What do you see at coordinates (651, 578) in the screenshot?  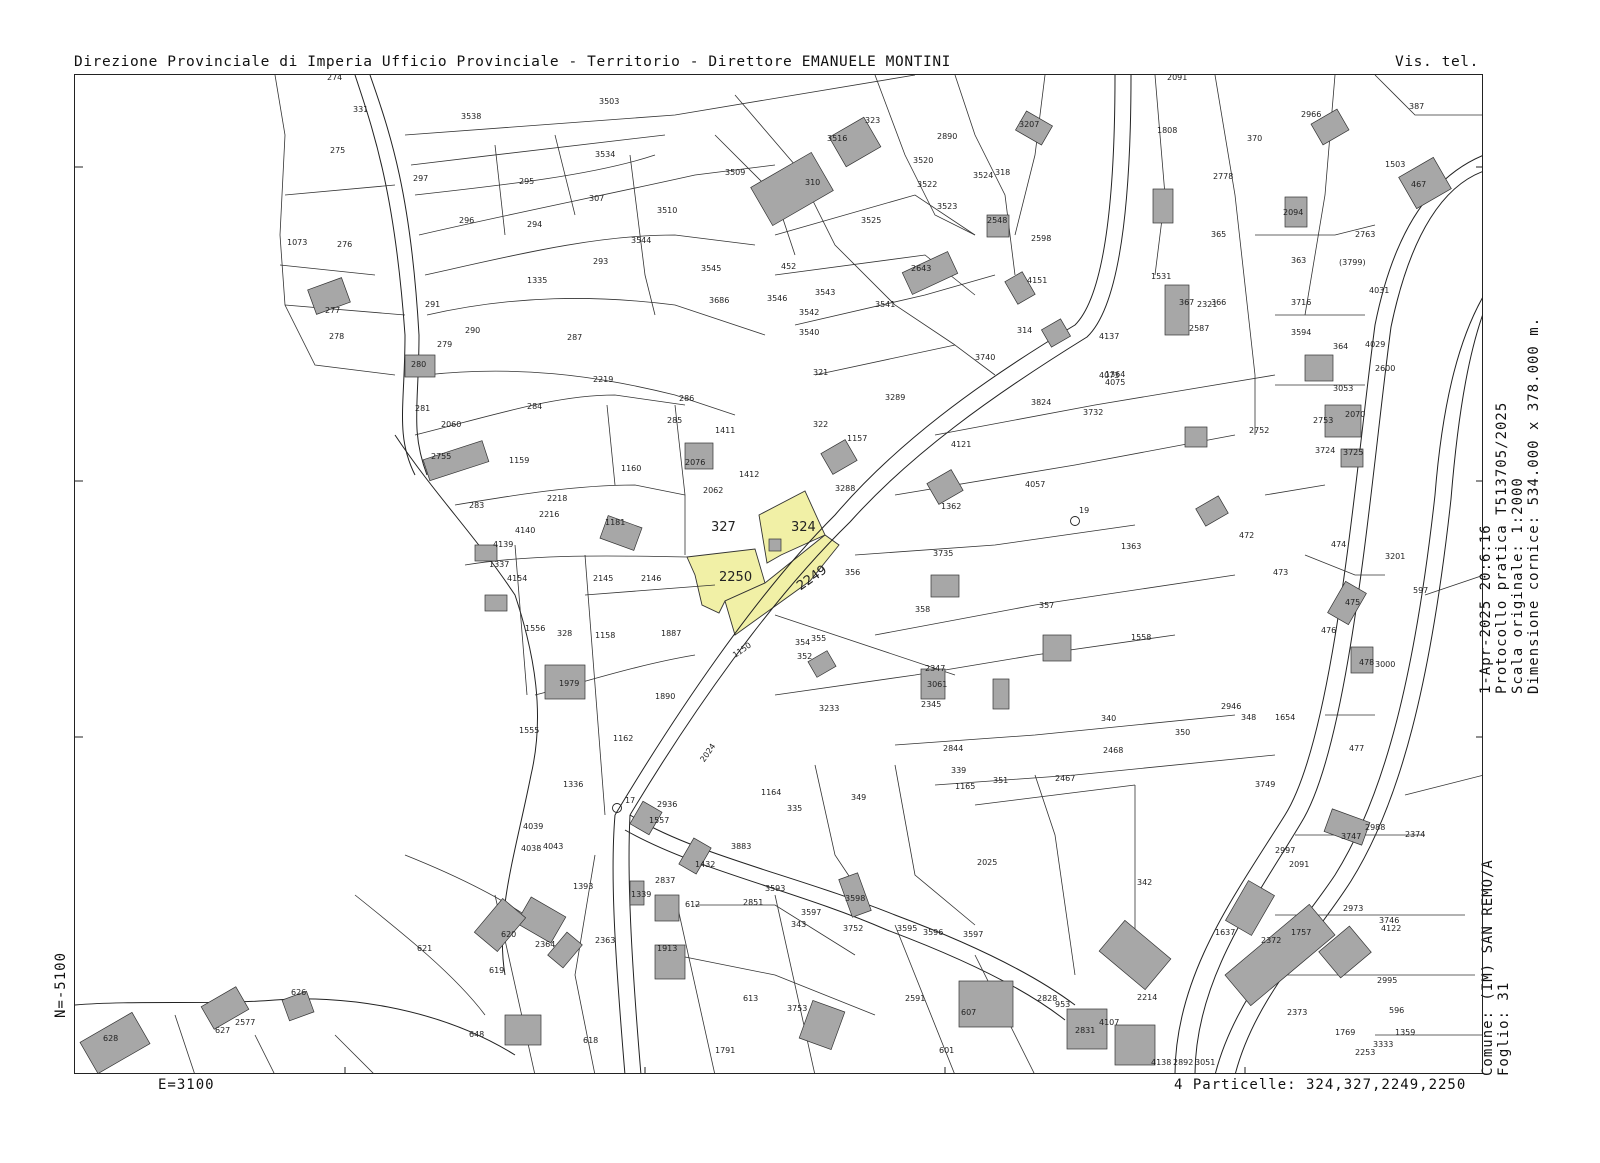 I see `parcel-label-2146: 2146` at bounding box center [651, 578].